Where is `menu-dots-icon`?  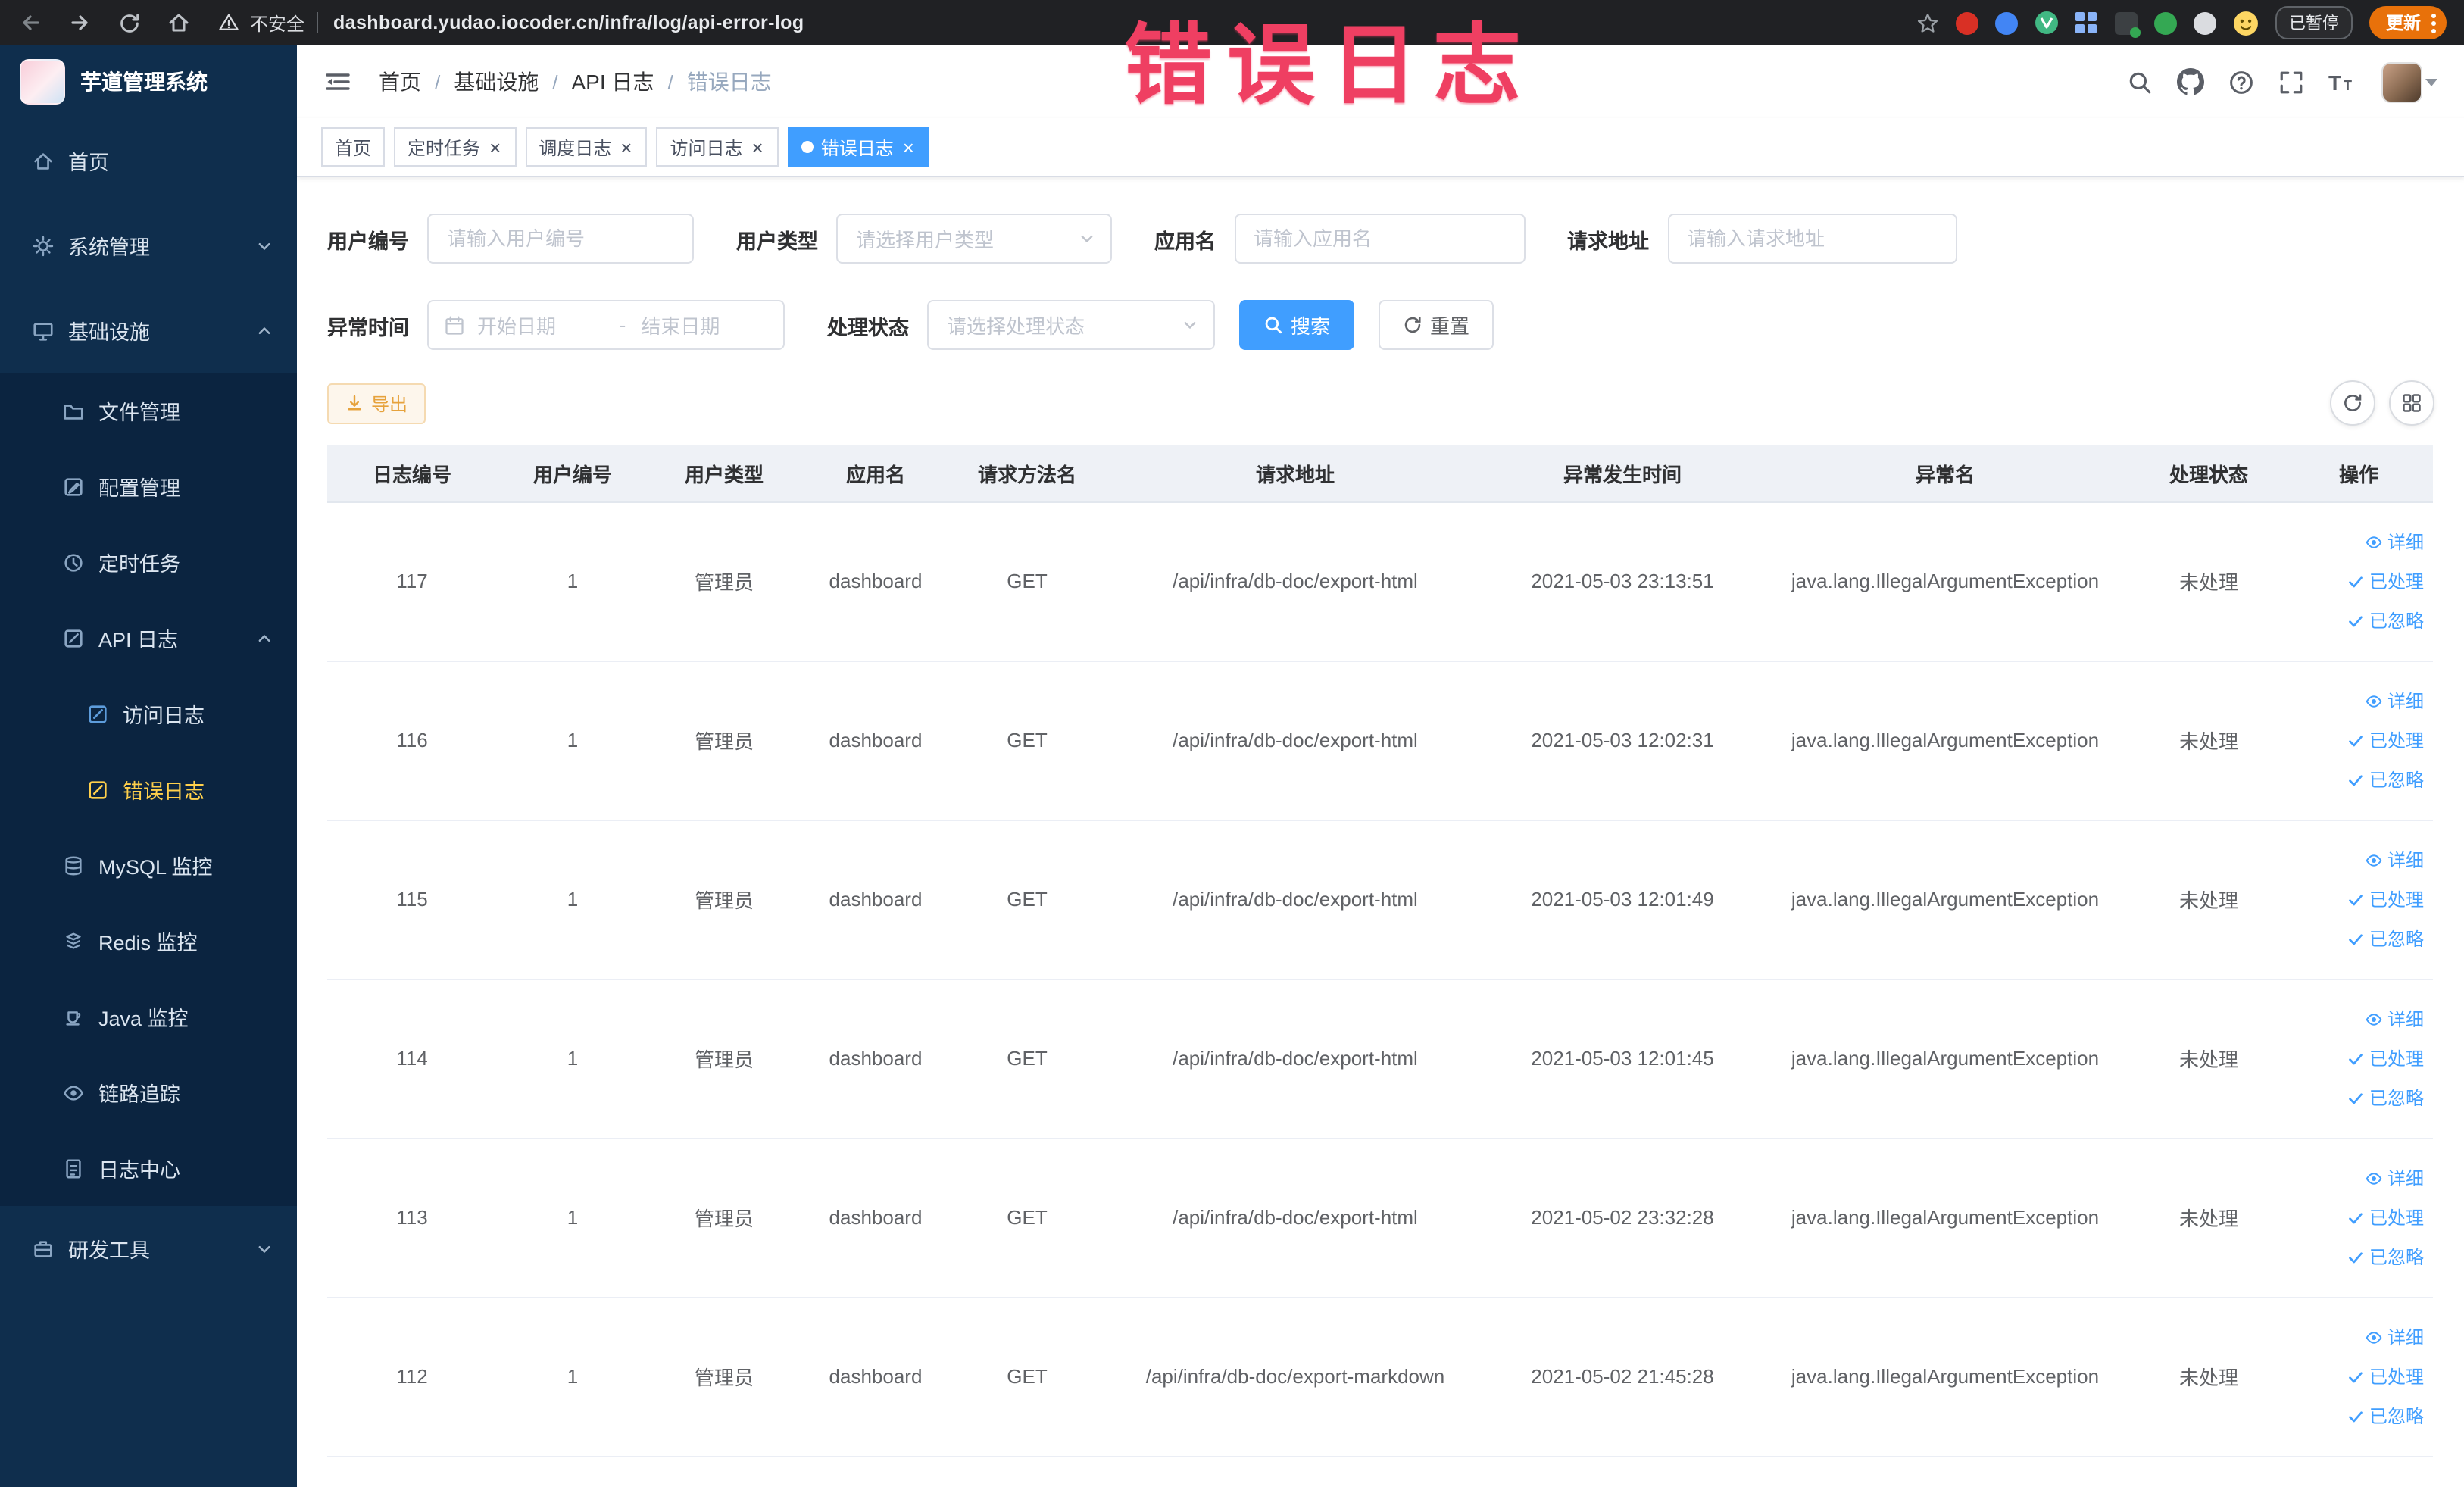 menu-dots-icon is located at coordinates (2433, 23).